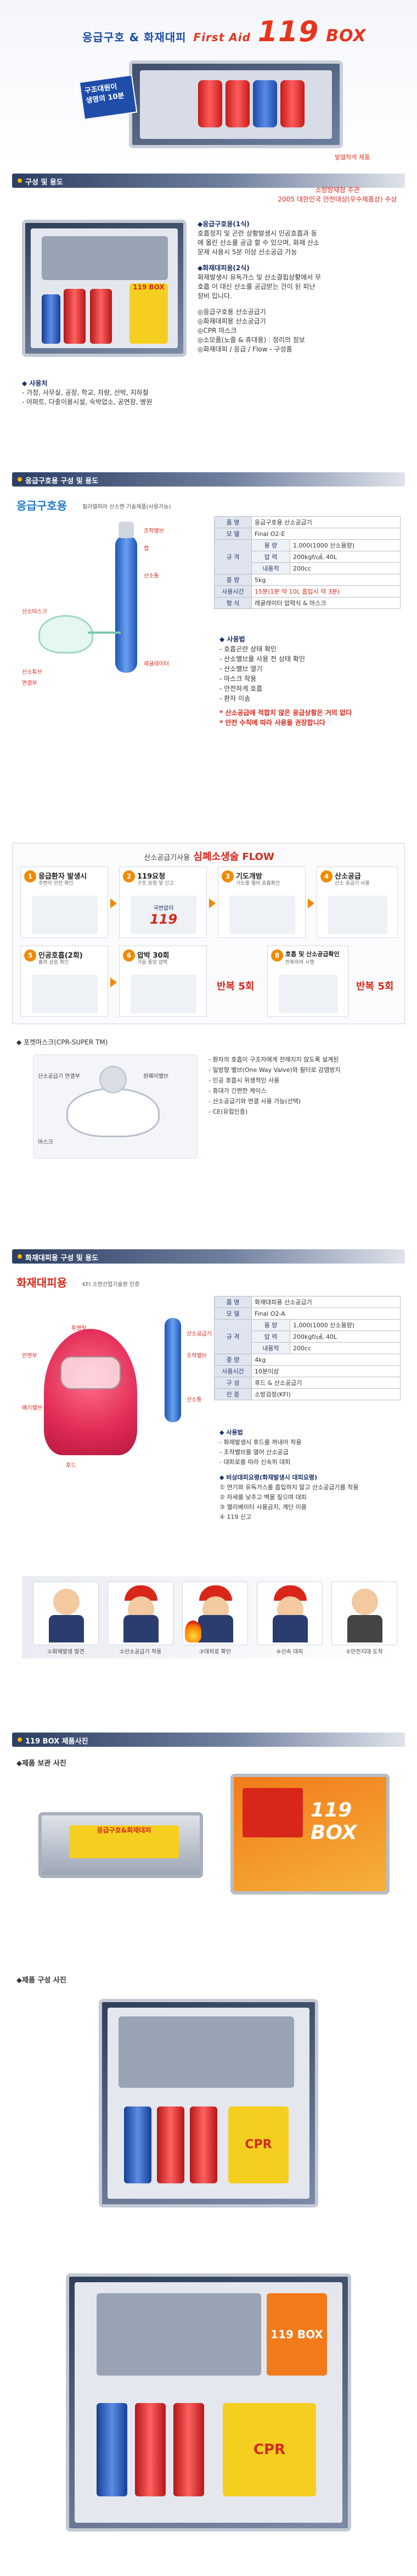 The width and height of the screenshot is (417, 2576). I want to click on visor-icon, so click(90, 1373).